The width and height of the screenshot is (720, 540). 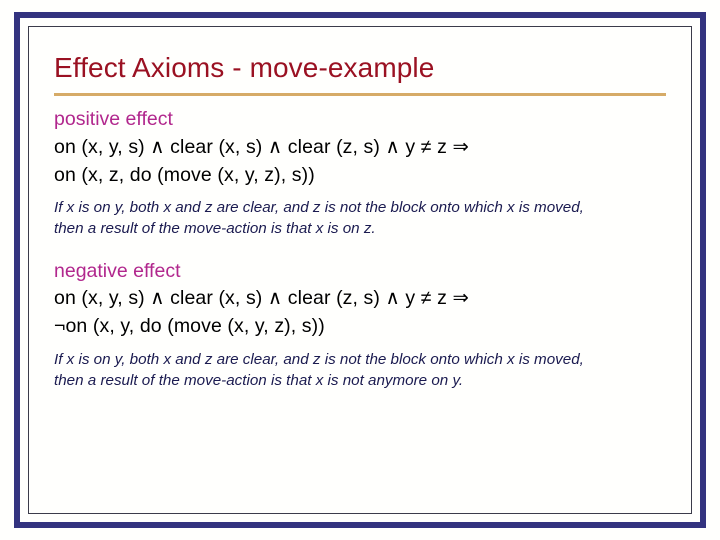 What do you see at coordinates (244, 67) in the screenshot?
I see `page-title: Effect Axioms - move-example` at bounding box center [244, 67].